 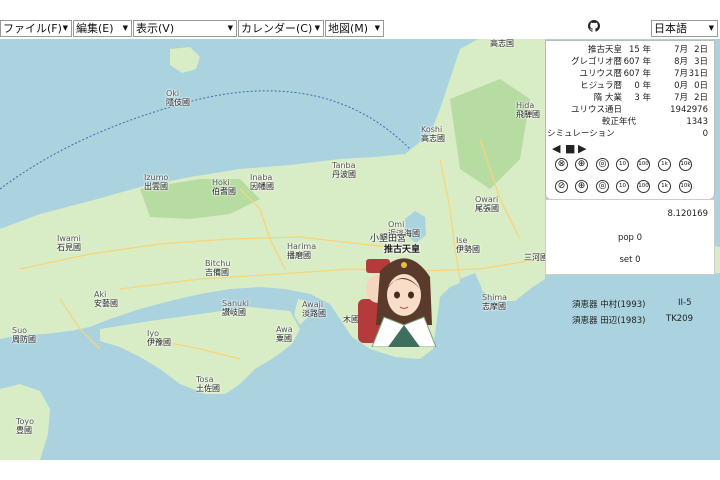 What do you see at coordinates (643, 186) in the screenshot?
I see `reverse-100-icon: 100` at bounding box center [643, 186].